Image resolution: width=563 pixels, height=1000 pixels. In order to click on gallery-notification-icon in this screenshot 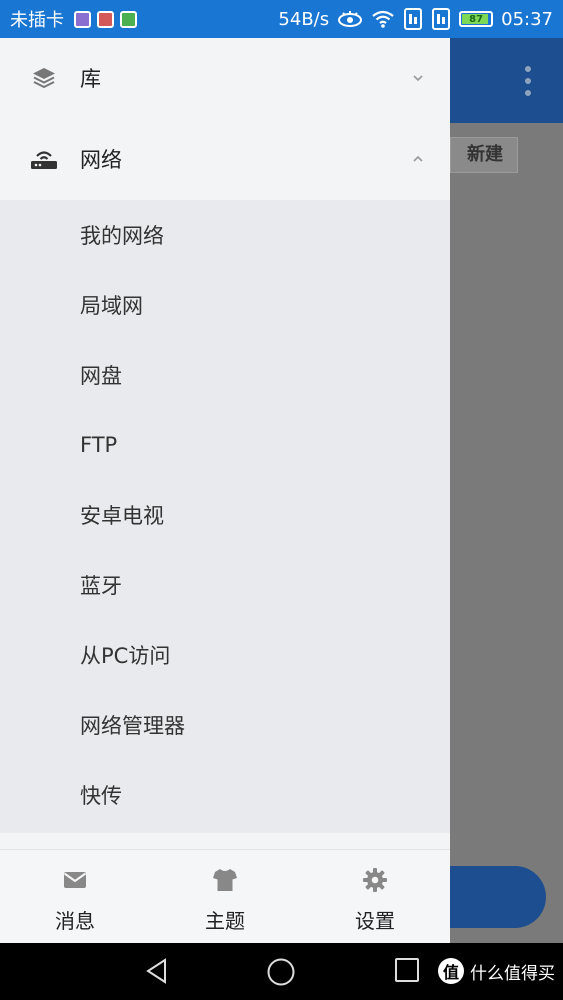, I will do `click(82, 19)`.